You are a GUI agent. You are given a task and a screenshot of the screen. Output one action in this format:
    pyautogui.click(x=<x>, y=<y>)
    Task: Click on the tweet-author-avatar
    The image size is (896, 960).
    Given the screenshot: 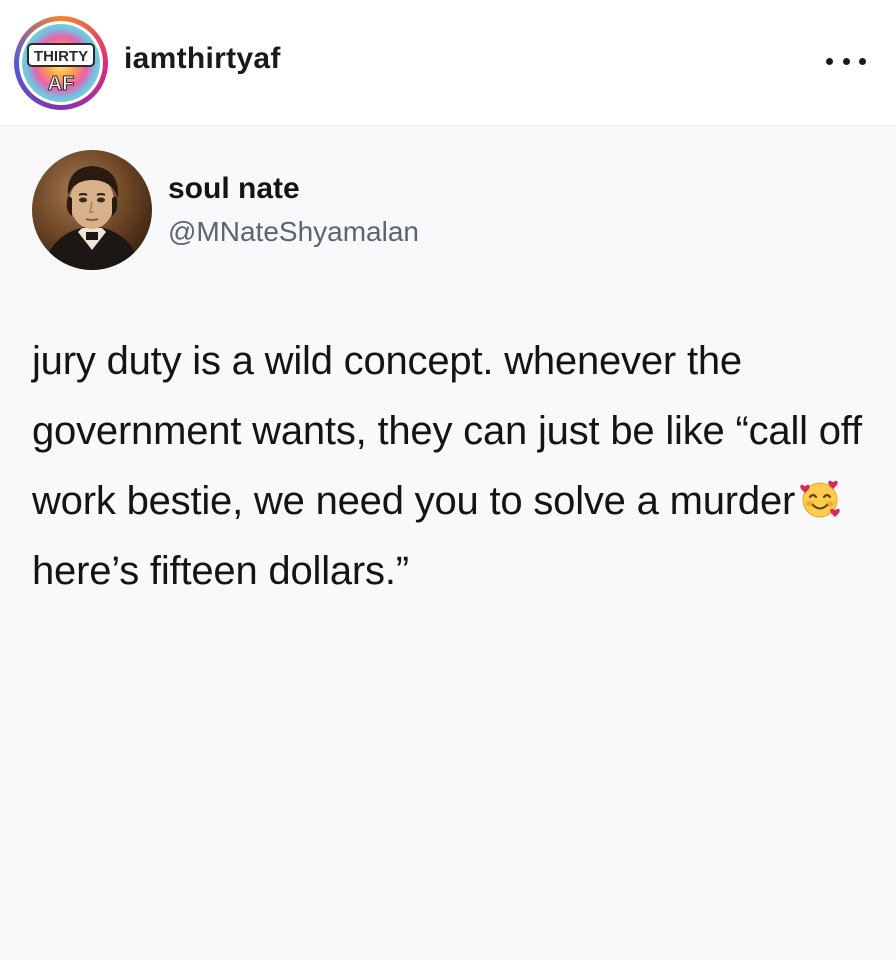 What is the action you would take?
    pyautogui.click(x=92, y=210)
    